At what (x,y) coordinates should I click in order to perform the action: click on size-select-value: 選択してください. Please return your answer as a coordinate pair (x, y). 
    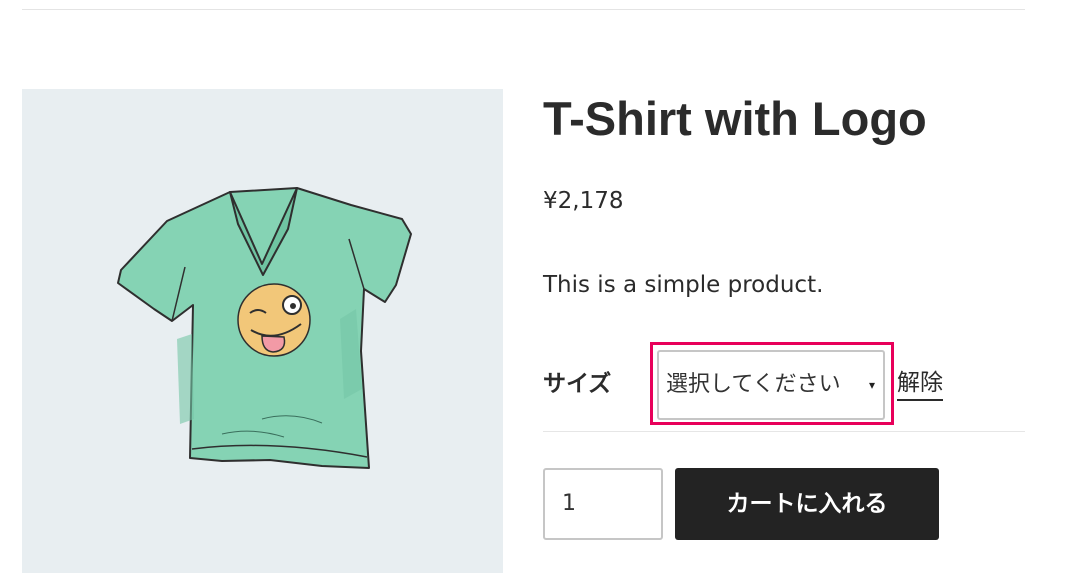
    Looking at the image, I should click on (753, 384).